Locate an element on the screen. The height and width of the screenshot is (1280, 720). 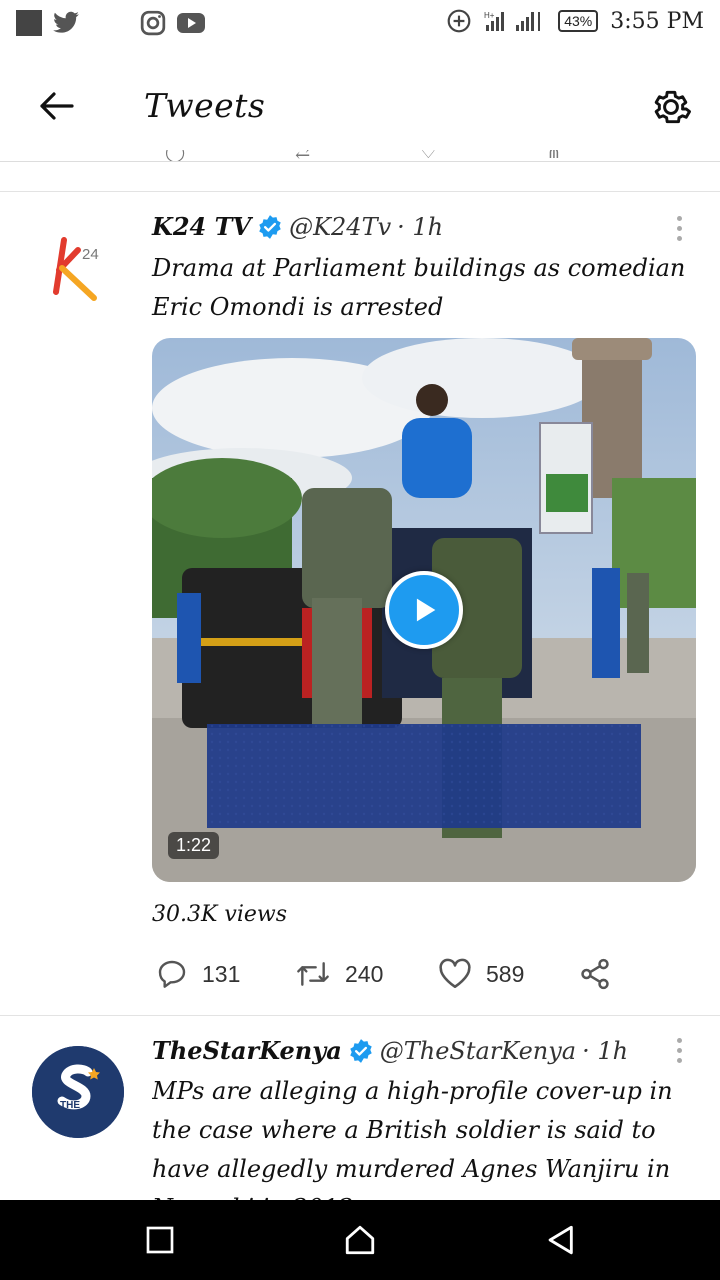
gear-icon is located at coordinates (672, 107).